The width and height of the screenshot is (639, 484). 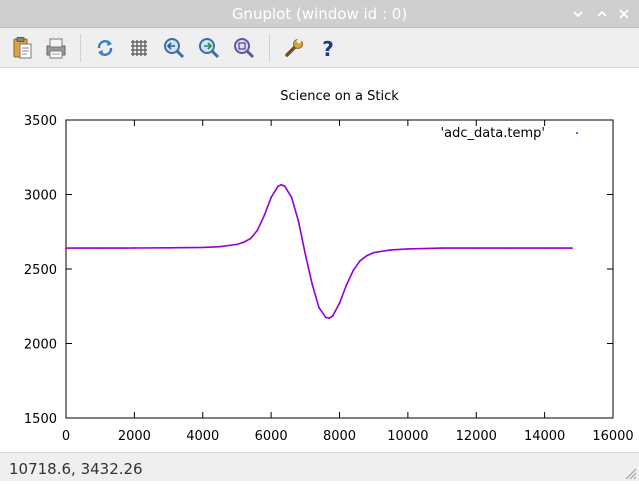 I want to click on y-tick-label: 2000, so click(x=40, y=345).